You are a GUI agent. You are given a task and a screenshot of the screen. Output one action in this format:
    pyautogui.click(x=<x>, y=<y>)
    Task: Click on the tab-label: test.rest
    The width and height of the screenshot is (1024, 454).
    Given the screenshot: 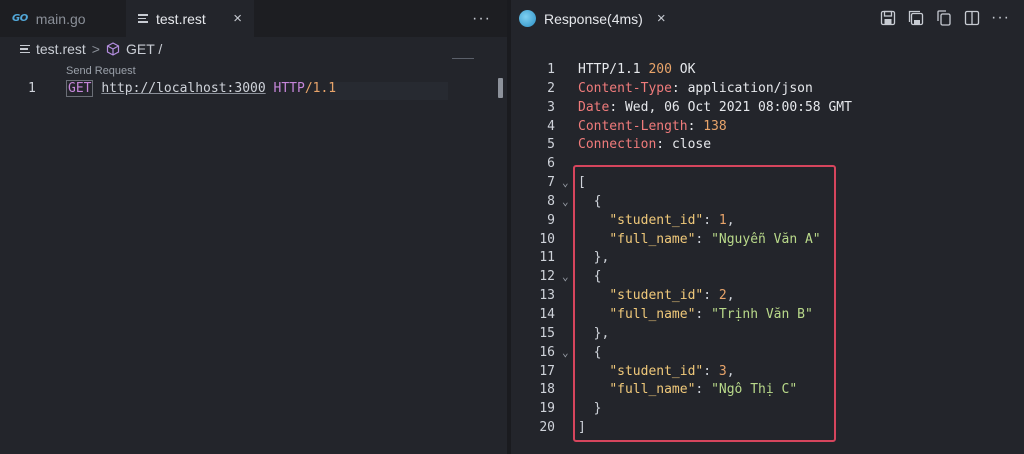 What is the action you would take?
    pyautogui.click(x=181, y=18)
    